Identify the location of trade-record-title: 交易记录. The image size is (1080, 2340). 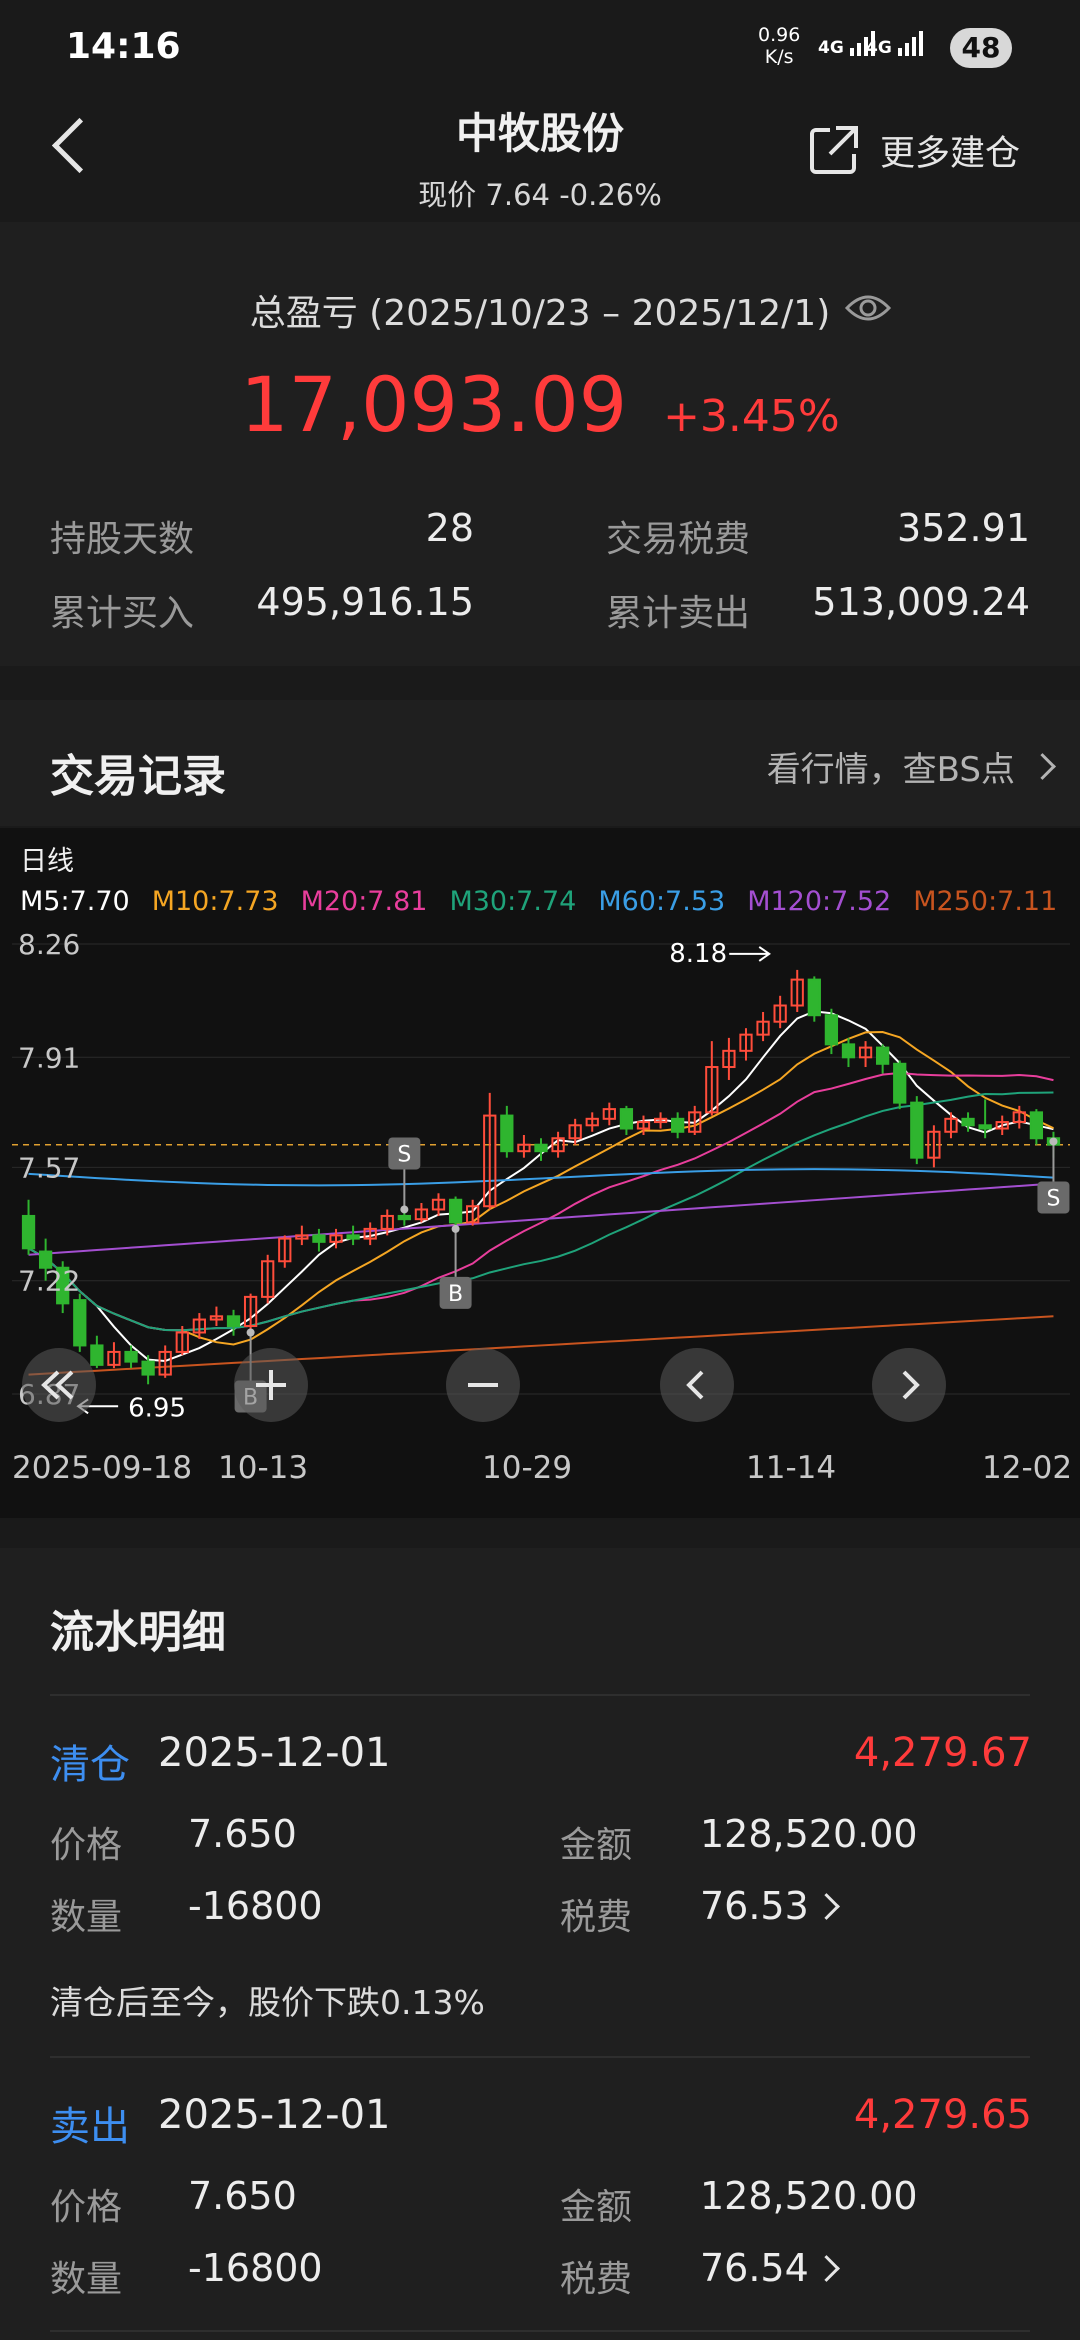
(138, 776).